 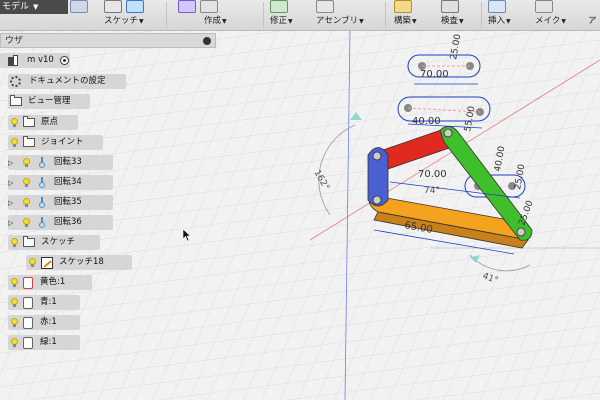 What do you see at coordinates (48, 342) in the screenshot?
I see `body-green-label: 緑:1` at bounding box center [48, 342].